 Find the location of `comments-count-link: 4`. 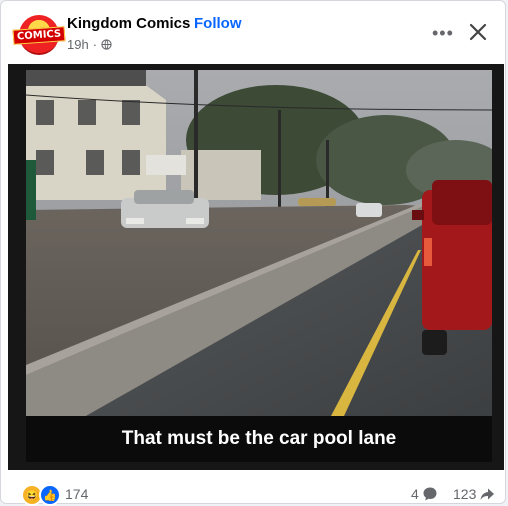

comments-count-link: 4 is located at coordinates (424, 494).